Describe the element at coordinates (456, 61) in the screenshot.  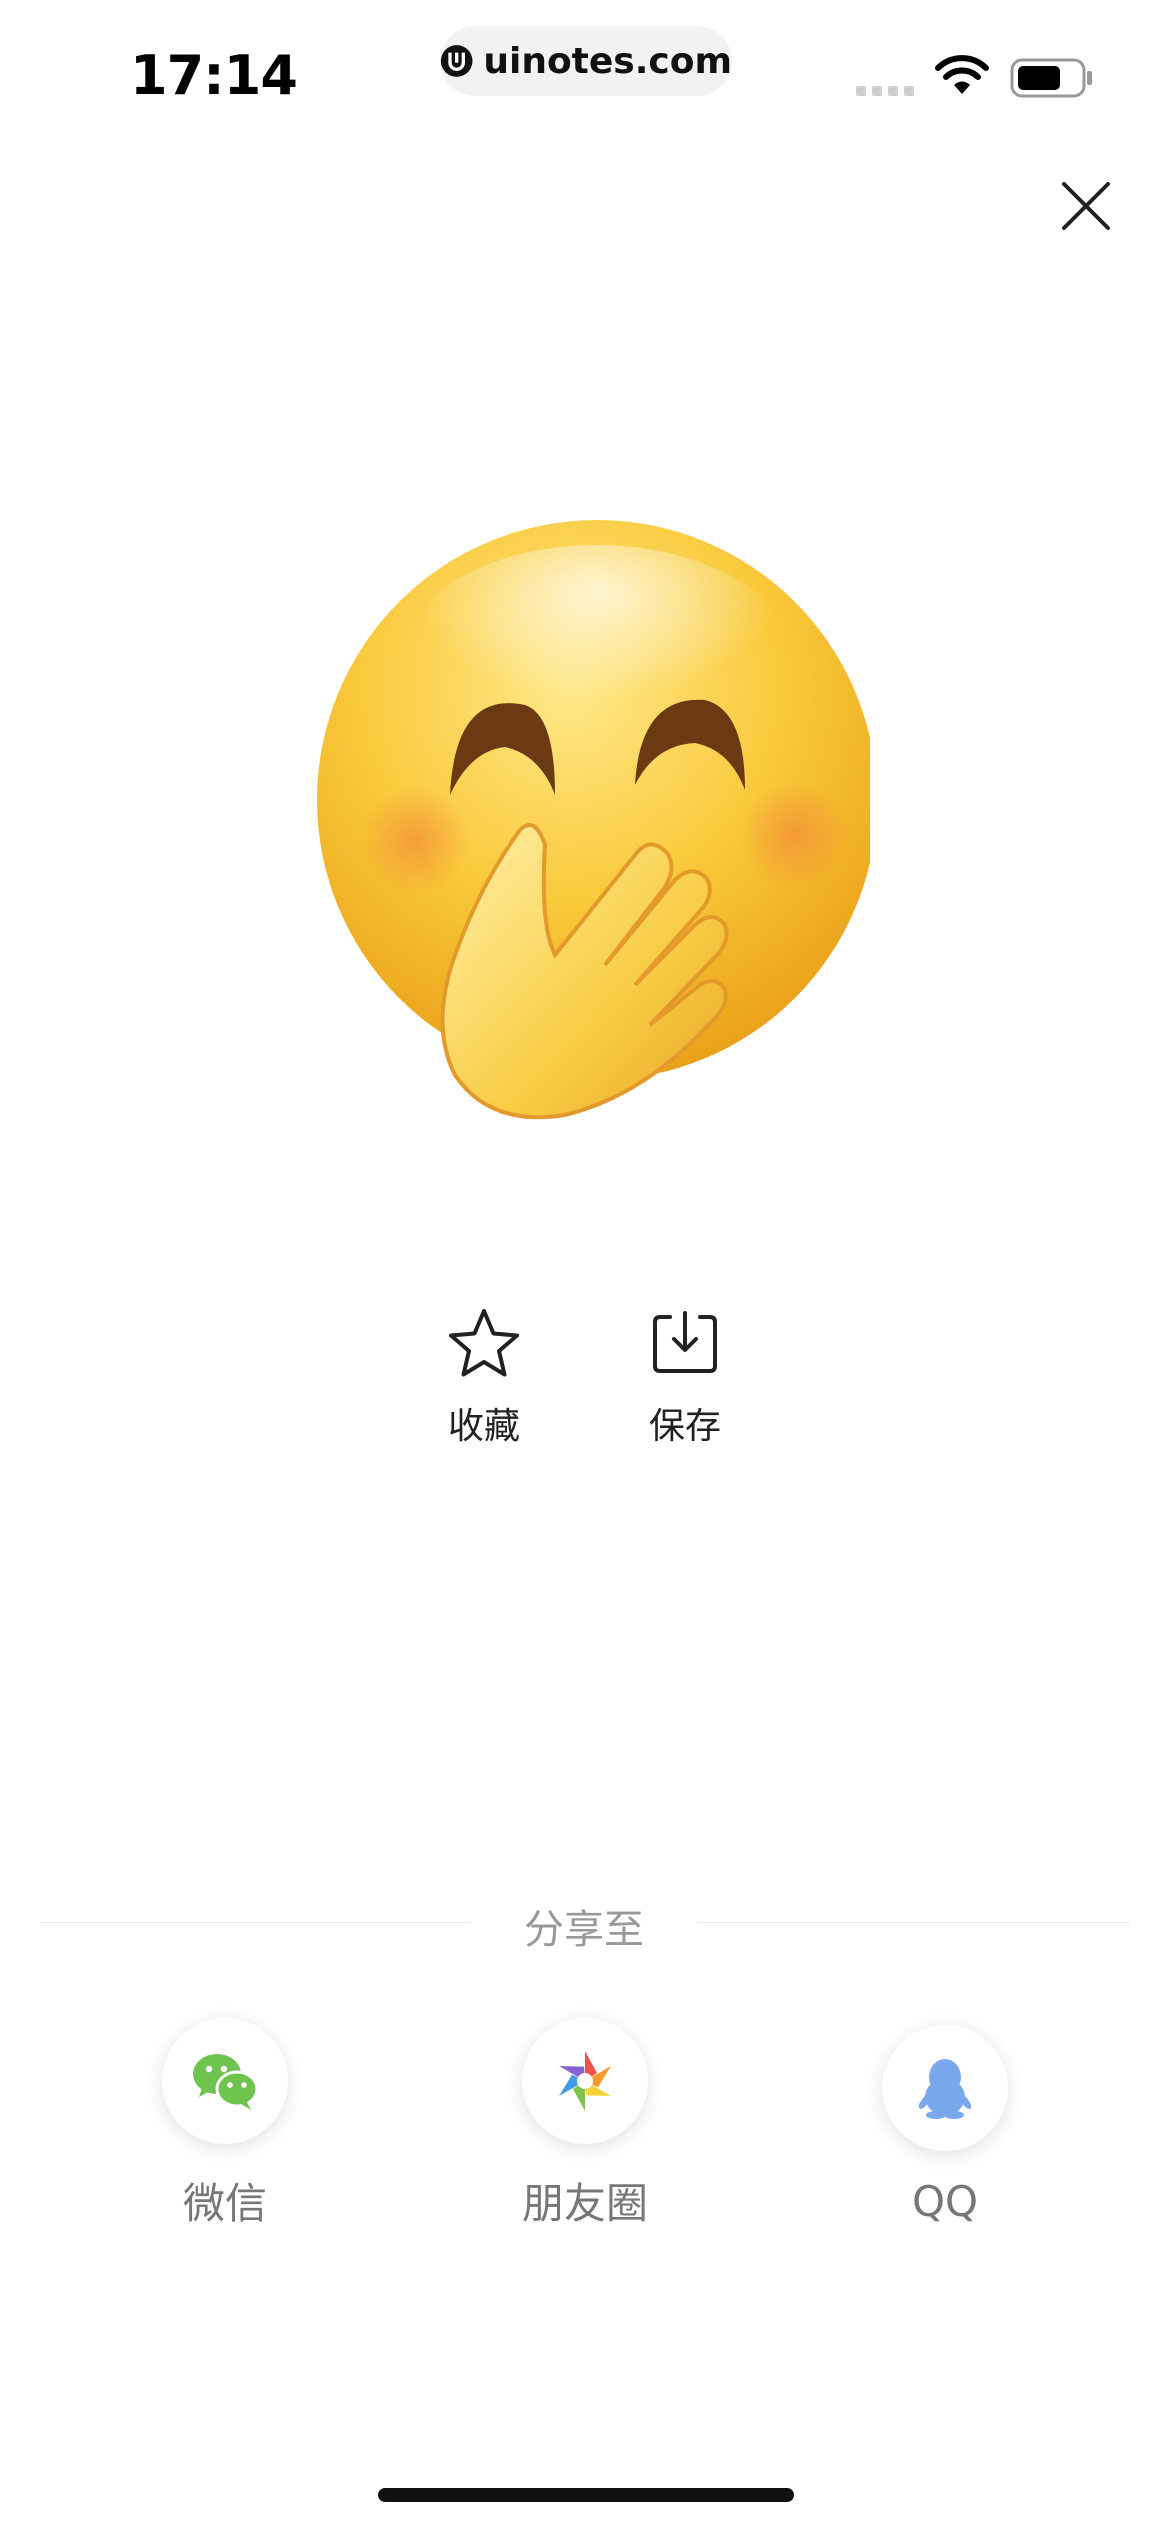
I see `site-logo-icon` at that location.